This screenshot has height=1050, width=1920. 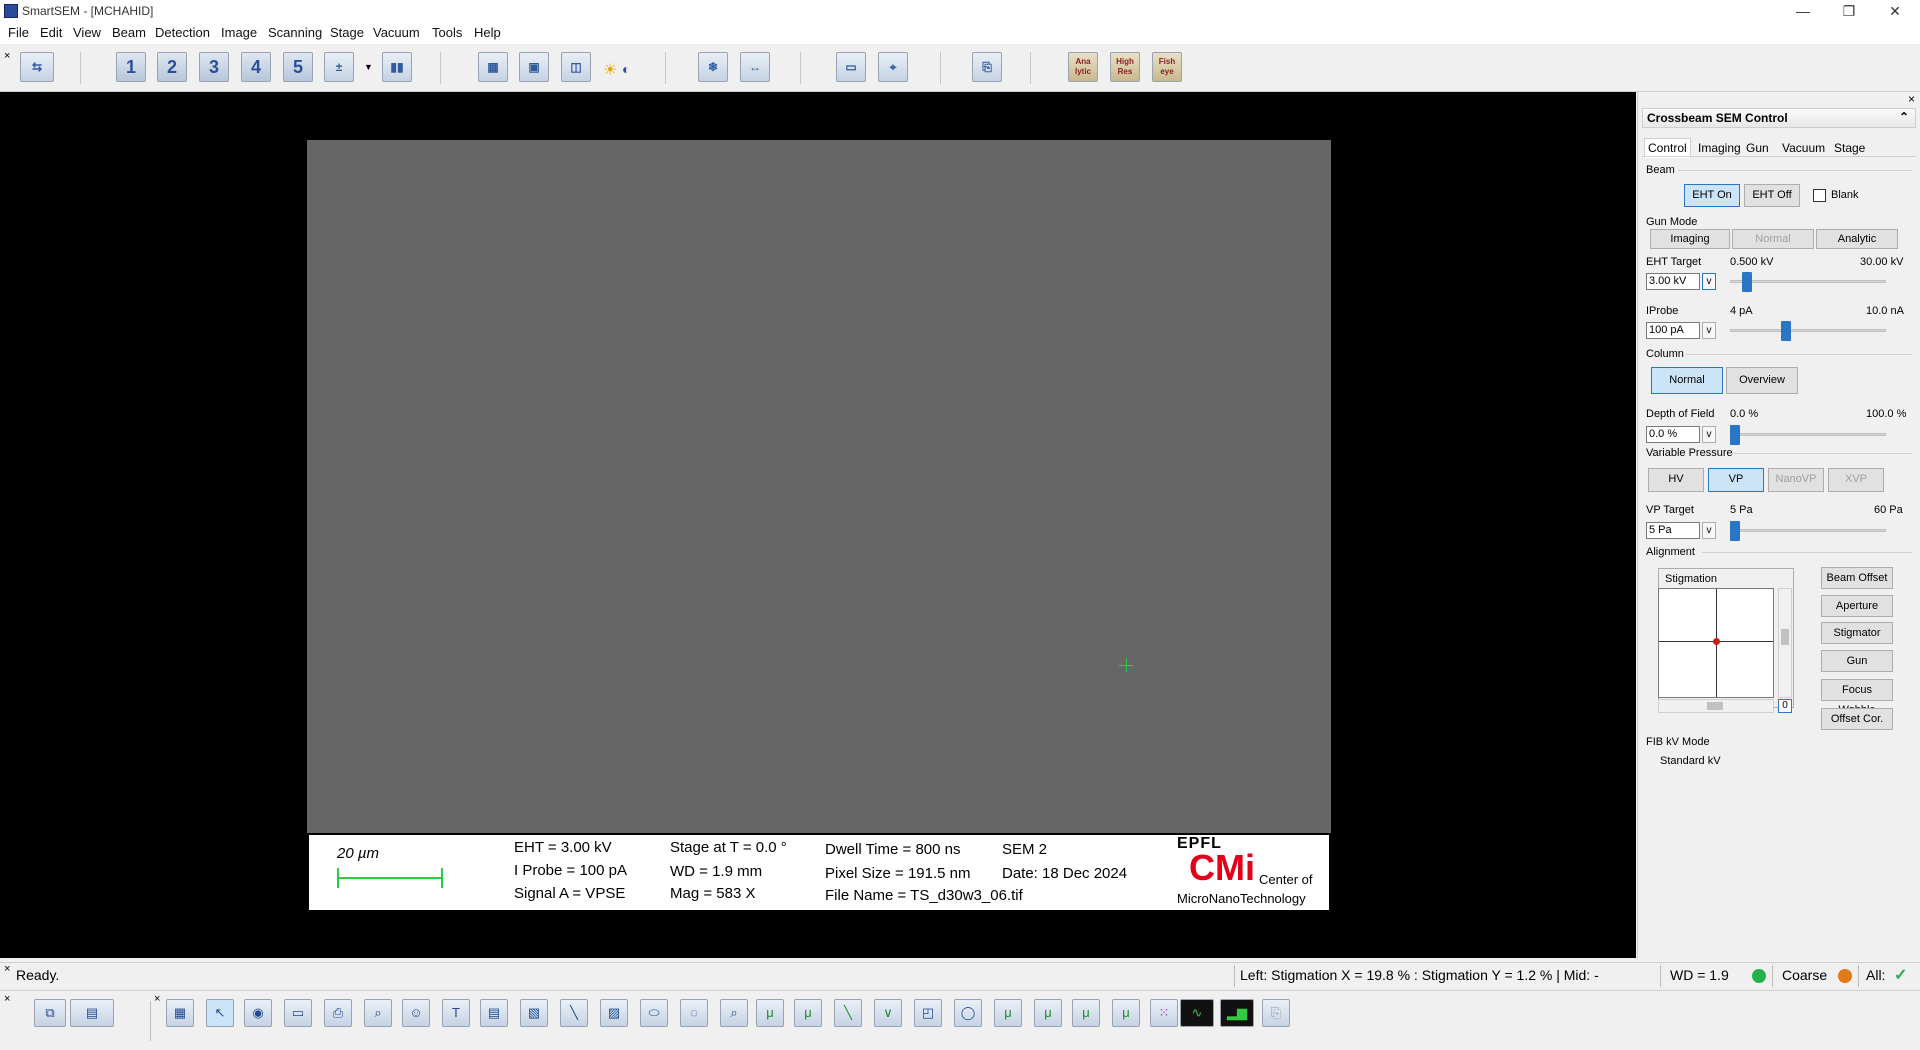 I want to click on brightness-icon: ☀, so click(x=610, y=70).